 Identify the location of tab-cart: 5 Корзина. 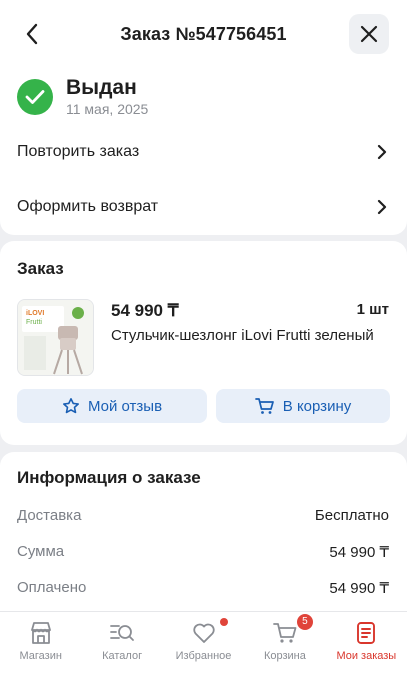
(284, 656).